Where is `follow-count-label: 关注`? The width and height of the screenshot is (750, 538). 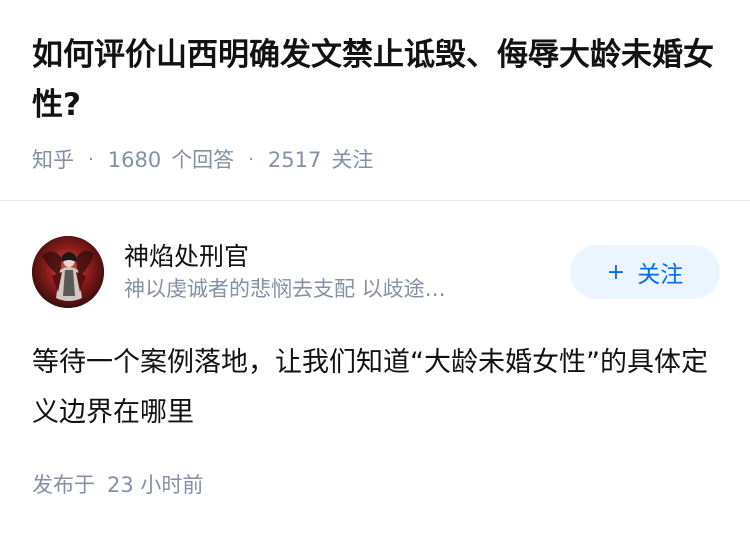 follow-count-label: 关注 is located at coordinates (352, 160).